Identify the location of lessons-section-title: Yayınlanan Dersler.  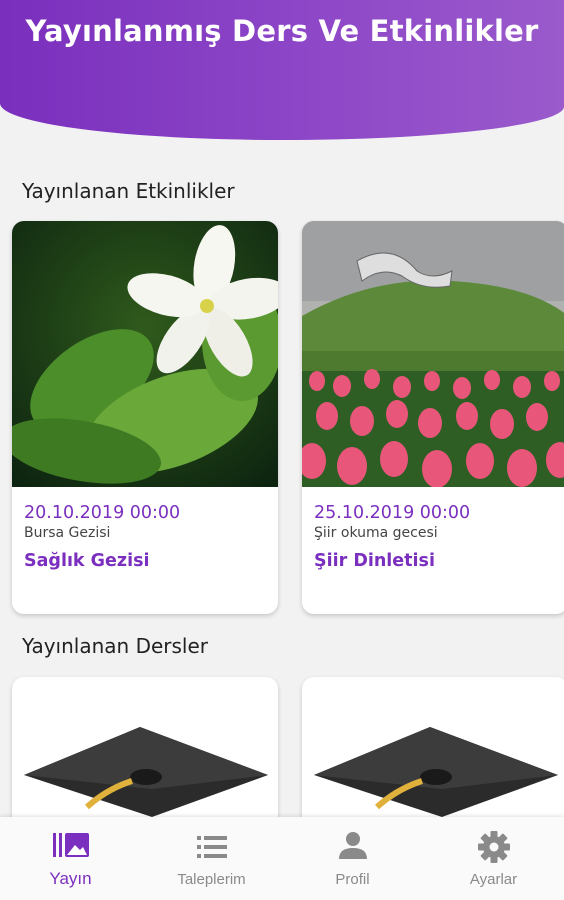
(115, 646).